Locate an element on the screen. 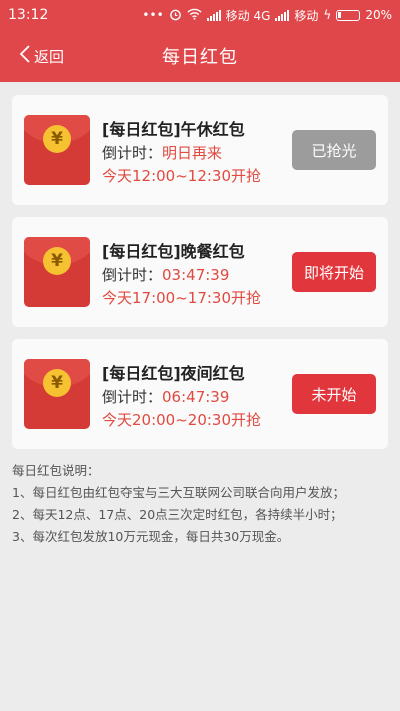 This screenshot has height=711, width=400. status-time: 13:12 is located at coordinates (28, 15).